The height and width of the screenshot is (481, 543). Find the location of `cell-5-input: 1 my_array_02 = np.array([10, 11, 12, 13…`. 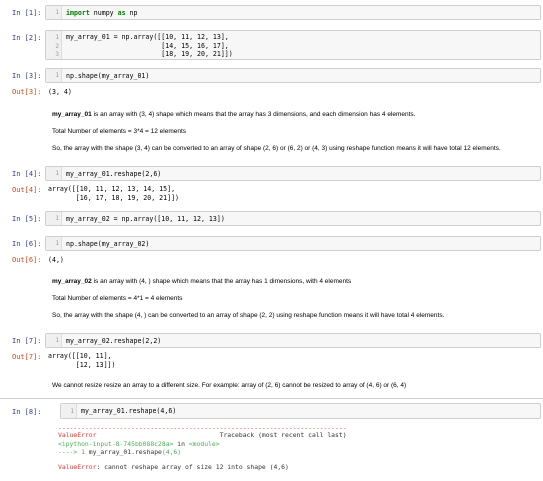

cell-5-input: 1 my_array_02 = np.array([10, 11, 12, 13… is located at coordinates (293, 218).